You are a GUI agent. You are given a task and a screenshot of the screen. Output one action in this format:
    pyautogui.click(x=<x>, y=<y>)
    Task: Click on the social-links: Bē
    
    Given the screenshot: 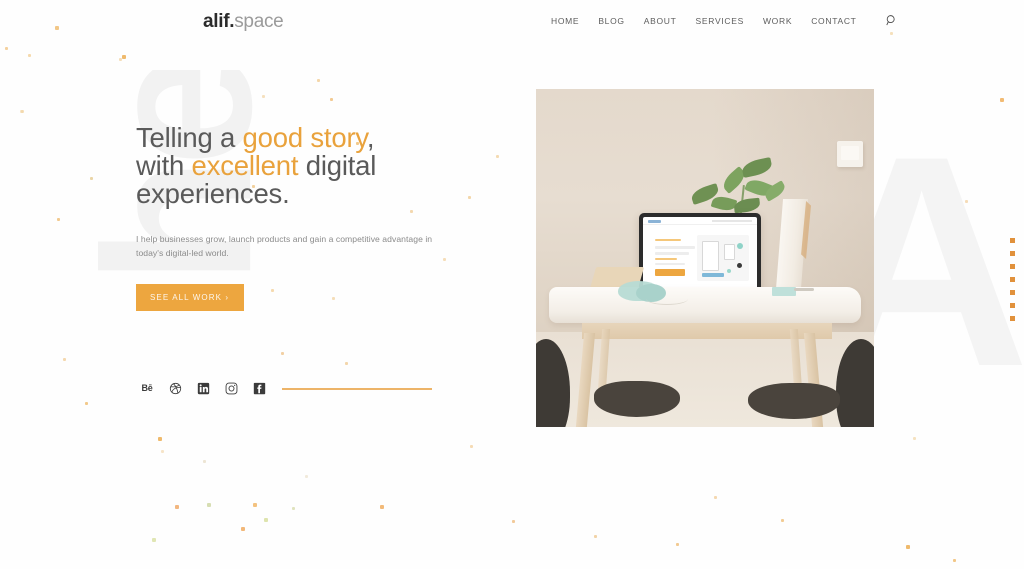 What is the action you would take?
    pyautogui.click(x=203, y=388)
    